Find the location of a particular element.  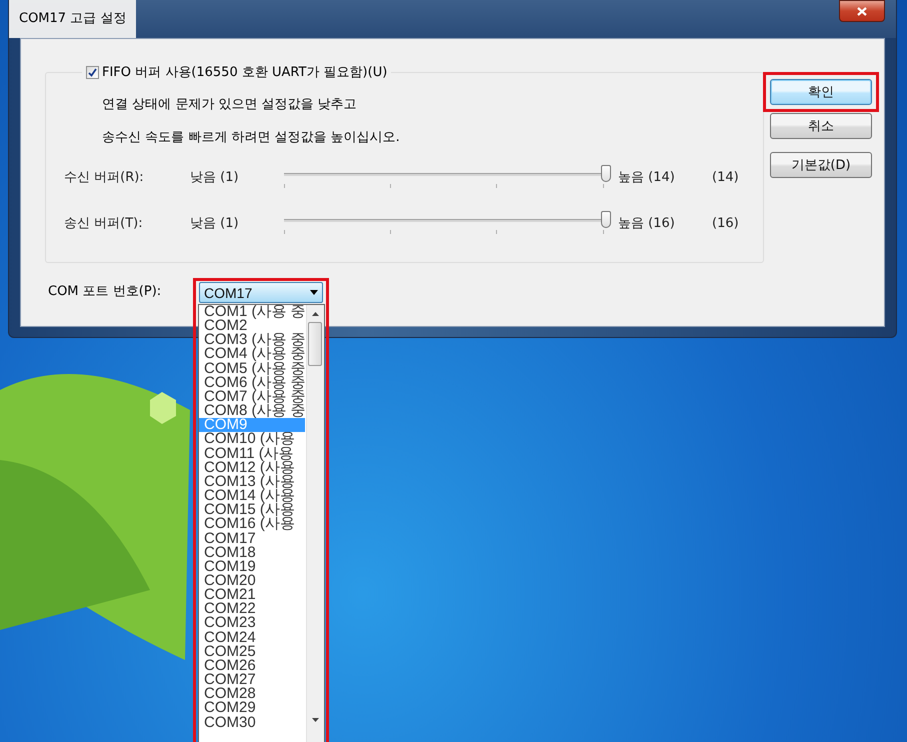

checkbox-label: FIFO 버퍼 사용(16550 호환 UART가 필요함)(U) is located at coordinates (245, 72).